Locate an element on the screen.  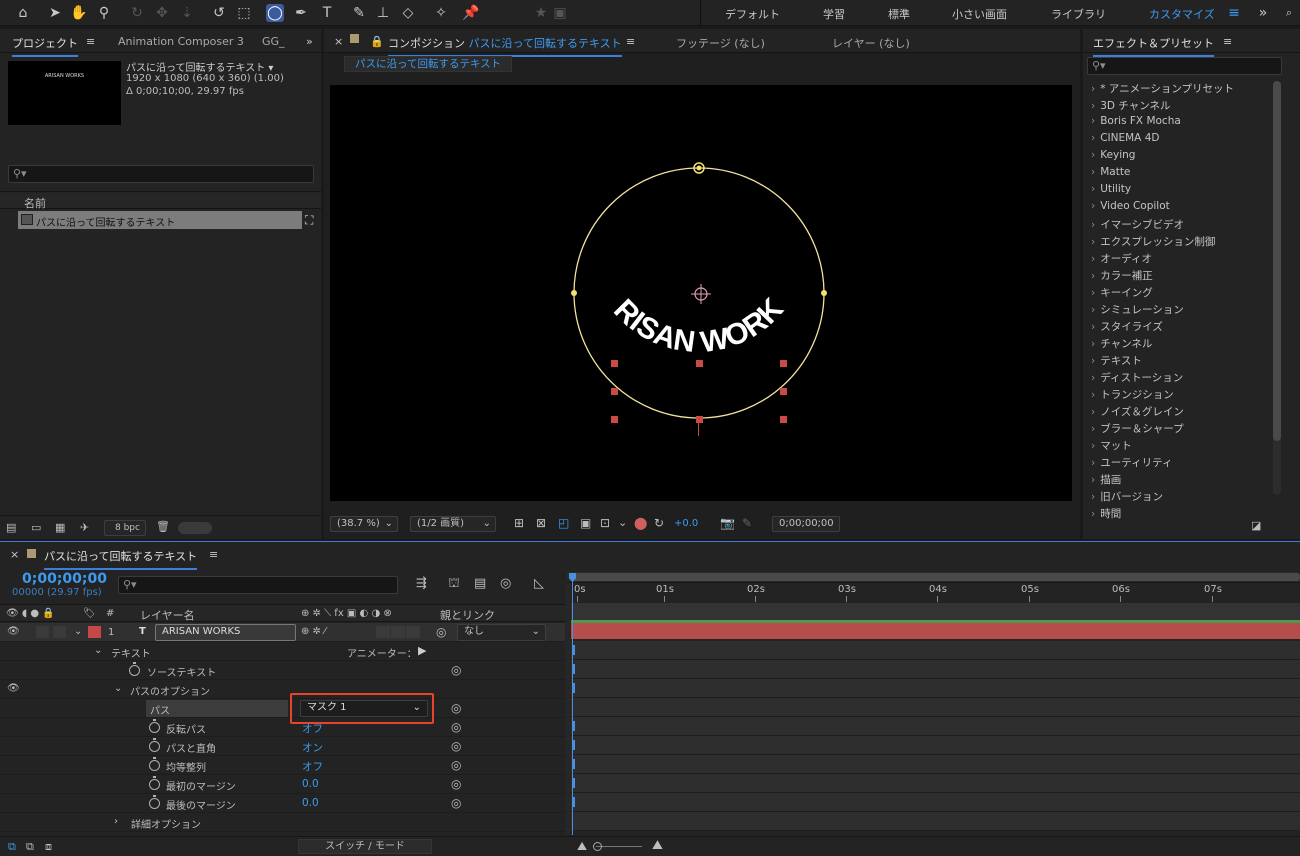
effects-category: Keying is located at coordinates (1113, 155).